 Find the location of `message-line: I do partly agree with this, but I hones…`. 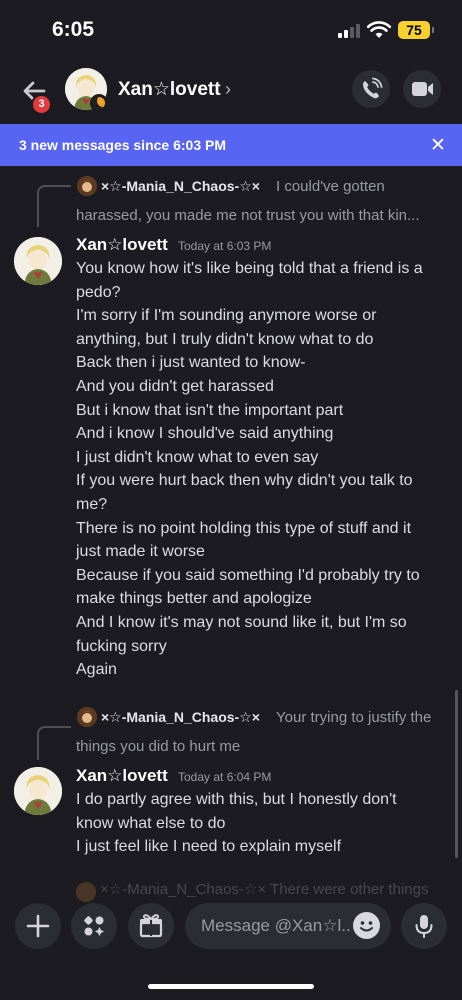

message-line: I do partly agree with this, but I hones… is located at coordinates (236, 799).